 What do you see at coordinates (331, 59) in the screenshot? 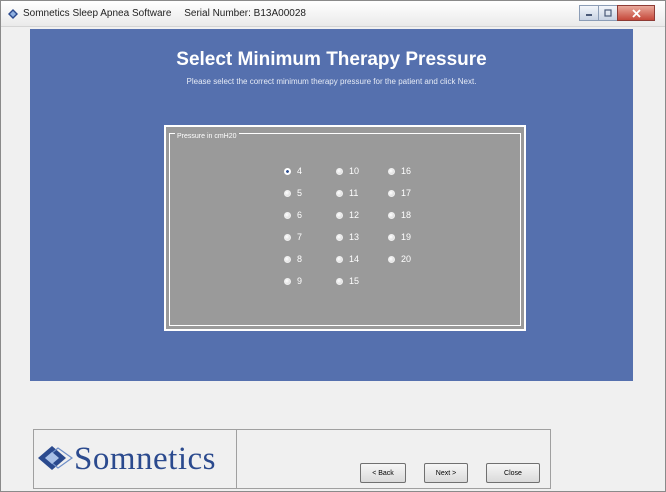
I see `page-title: Select Minimum Therapy Pressure` at bounding box center [331, 59].